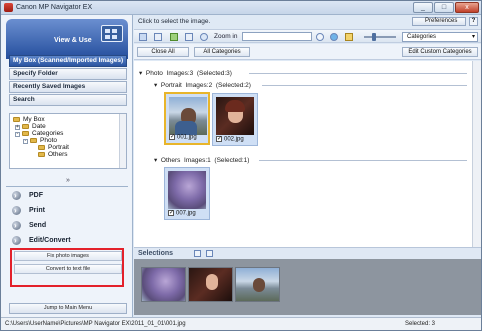 The height and width of the screenshot is (331, 482). What do you see at coordinates (68, 308) in the screenshot?
I see `jump-to-main-menu-button: Jump to Main Menu` at bounding box center [68, 308].